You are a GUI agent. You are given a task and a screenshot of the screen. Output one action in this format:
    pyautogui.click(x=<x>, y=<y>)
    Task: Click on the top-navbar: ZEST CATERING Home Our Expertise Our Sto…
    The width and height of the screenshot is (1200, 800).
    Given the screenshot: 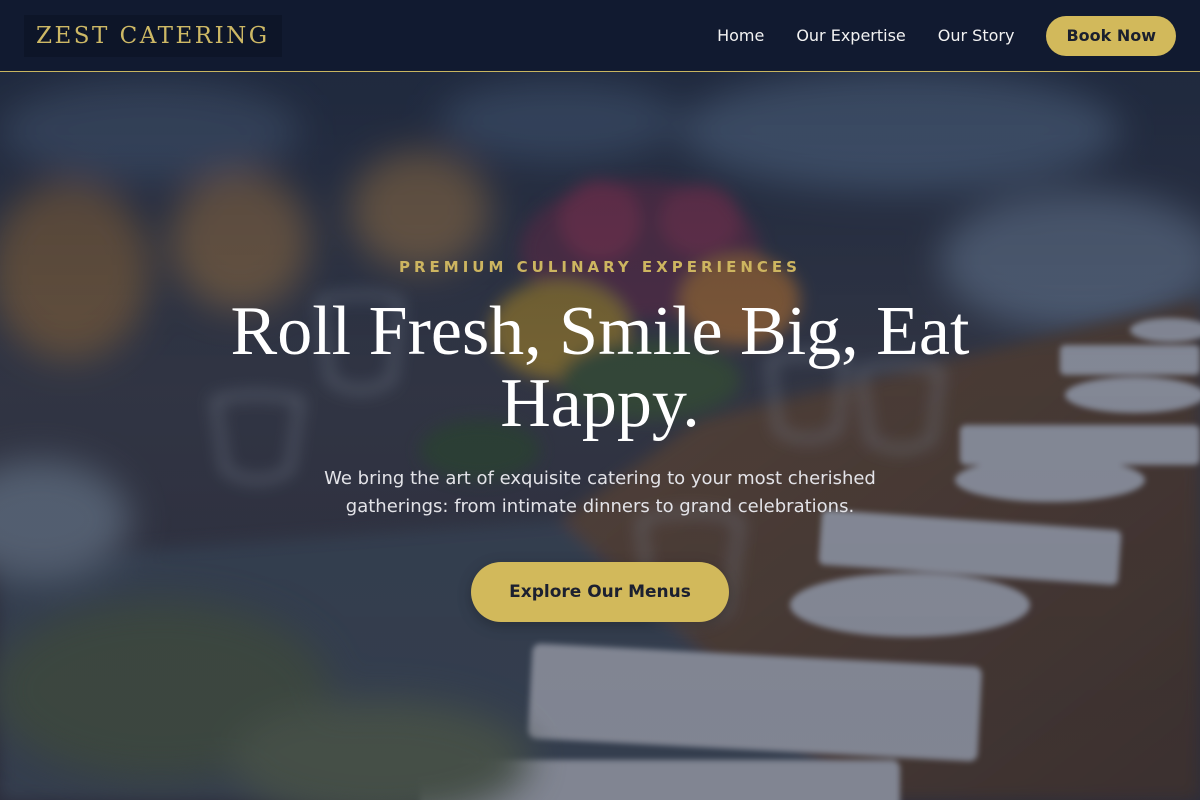 What is the action you would take?
    pyautogui.click(x=600, y=36)
    